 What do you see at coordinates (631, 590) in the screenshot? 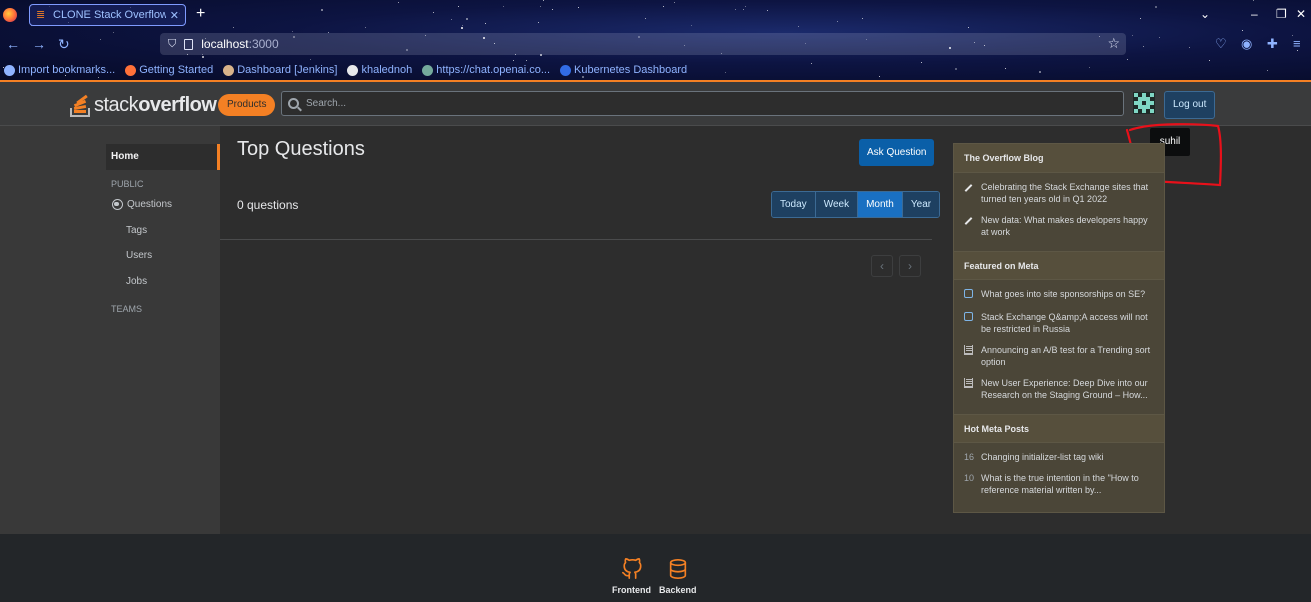
I see `frontend-label: Frontend` at bounding box center [631, 590].